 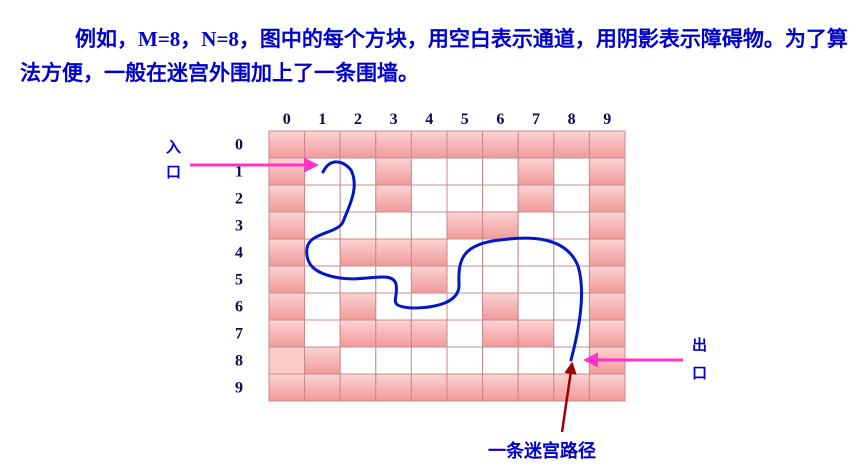 I want to click on entrance-label-char1: 入, so click(x=173, y=147).